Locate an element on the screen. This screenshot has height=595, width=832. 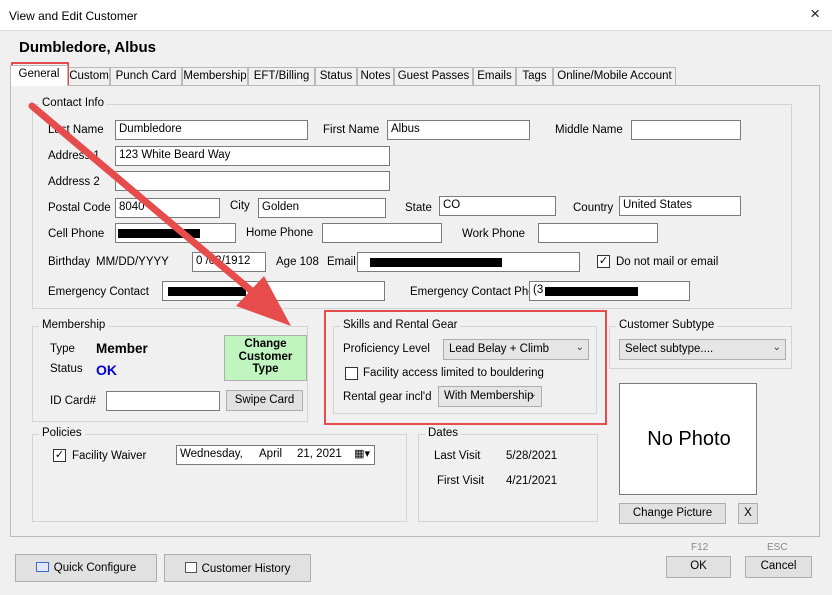
do-not-mail-checkbox: ✓ is located at coordinates (603, 261).